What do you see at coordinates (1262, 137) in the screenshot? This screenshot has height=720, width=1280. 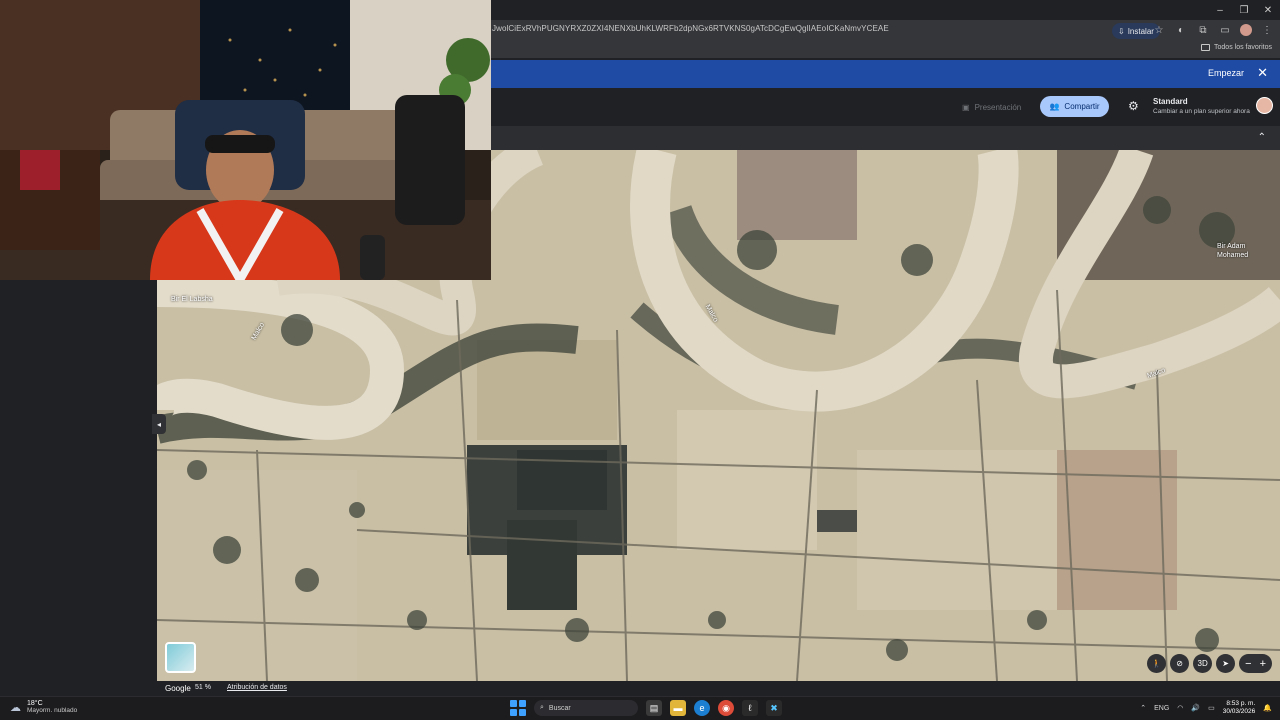 I see `chevron-up-icon: ⌃` at bounding box center [1262, 137].